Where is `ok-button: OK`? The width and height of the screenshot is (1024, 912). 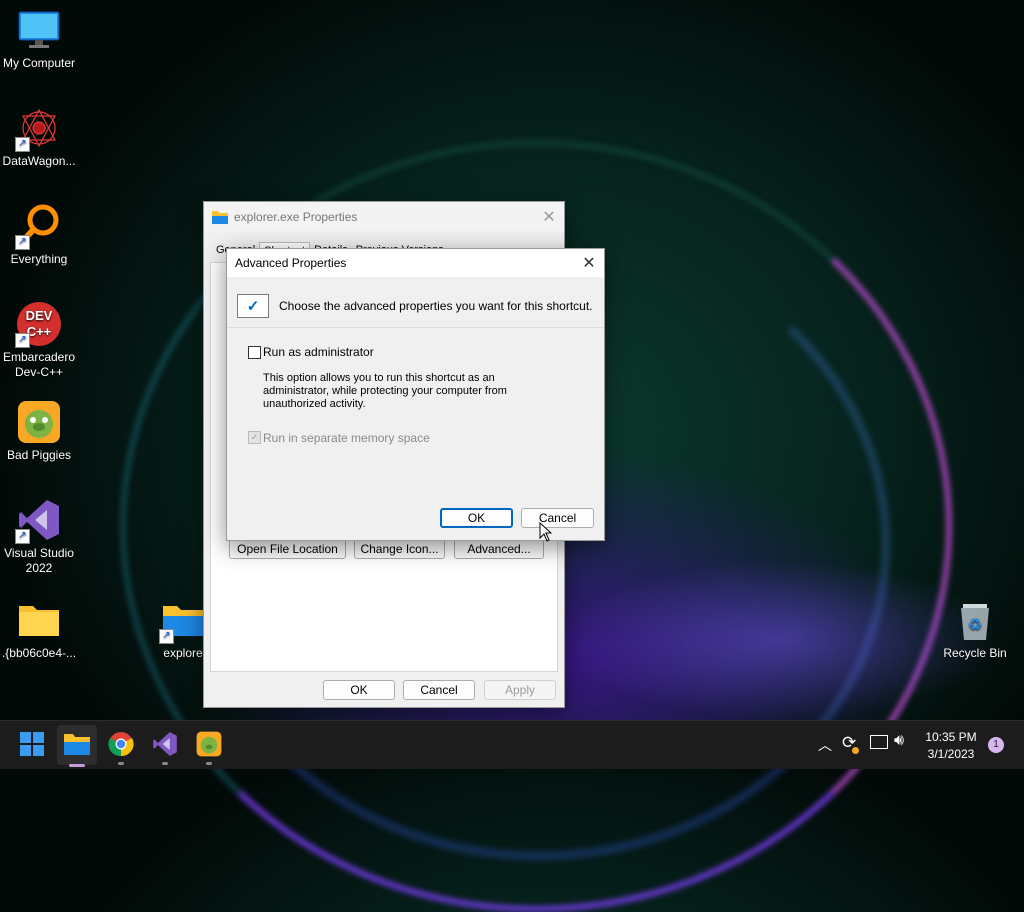 ok-button: OK is located at coordinates (359, 690).